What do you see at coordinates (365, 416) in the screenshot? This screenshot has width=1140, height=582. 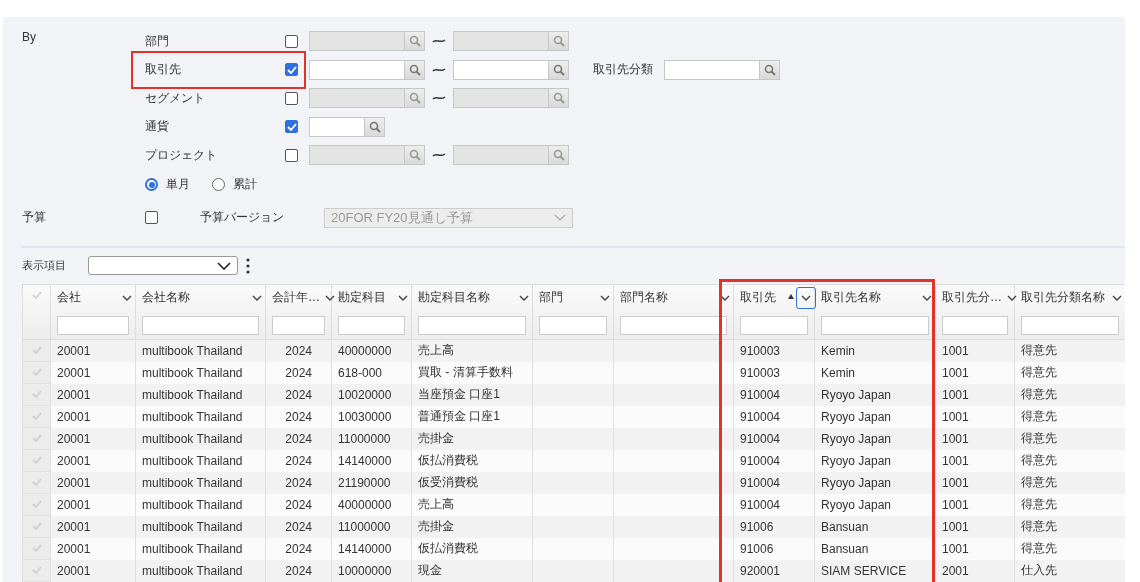 I see `table-cell: 10030000` at bounding box center [365, 416].